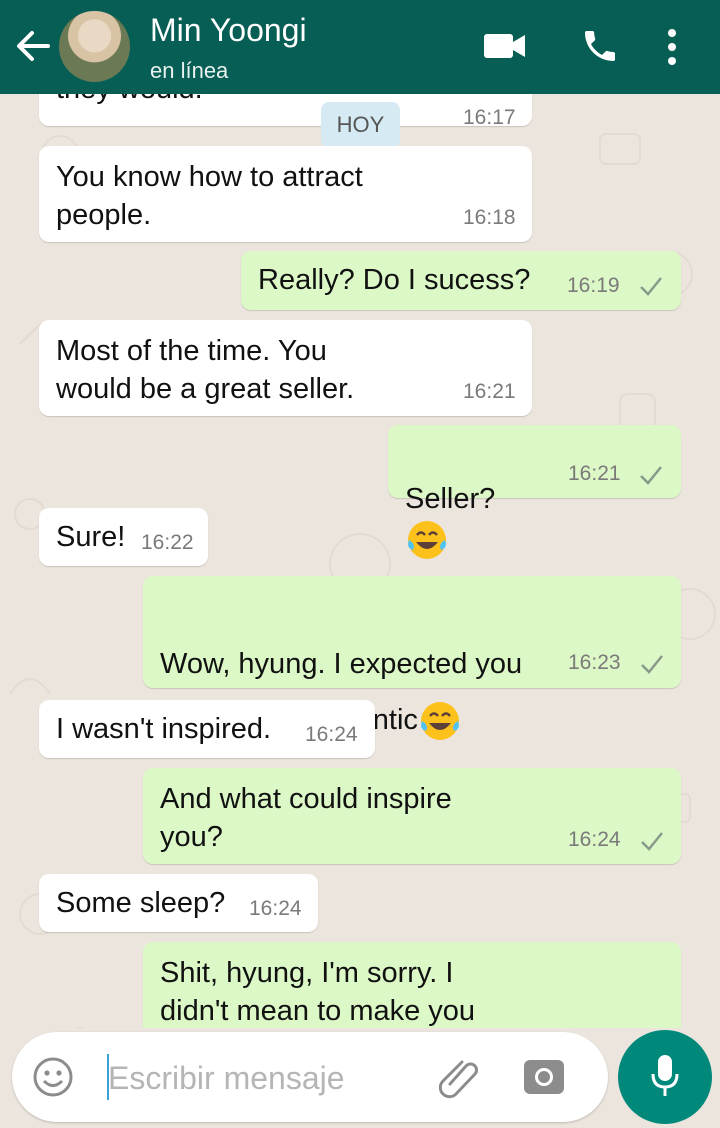  I want to click on attach-icon, so click(459, 1077).